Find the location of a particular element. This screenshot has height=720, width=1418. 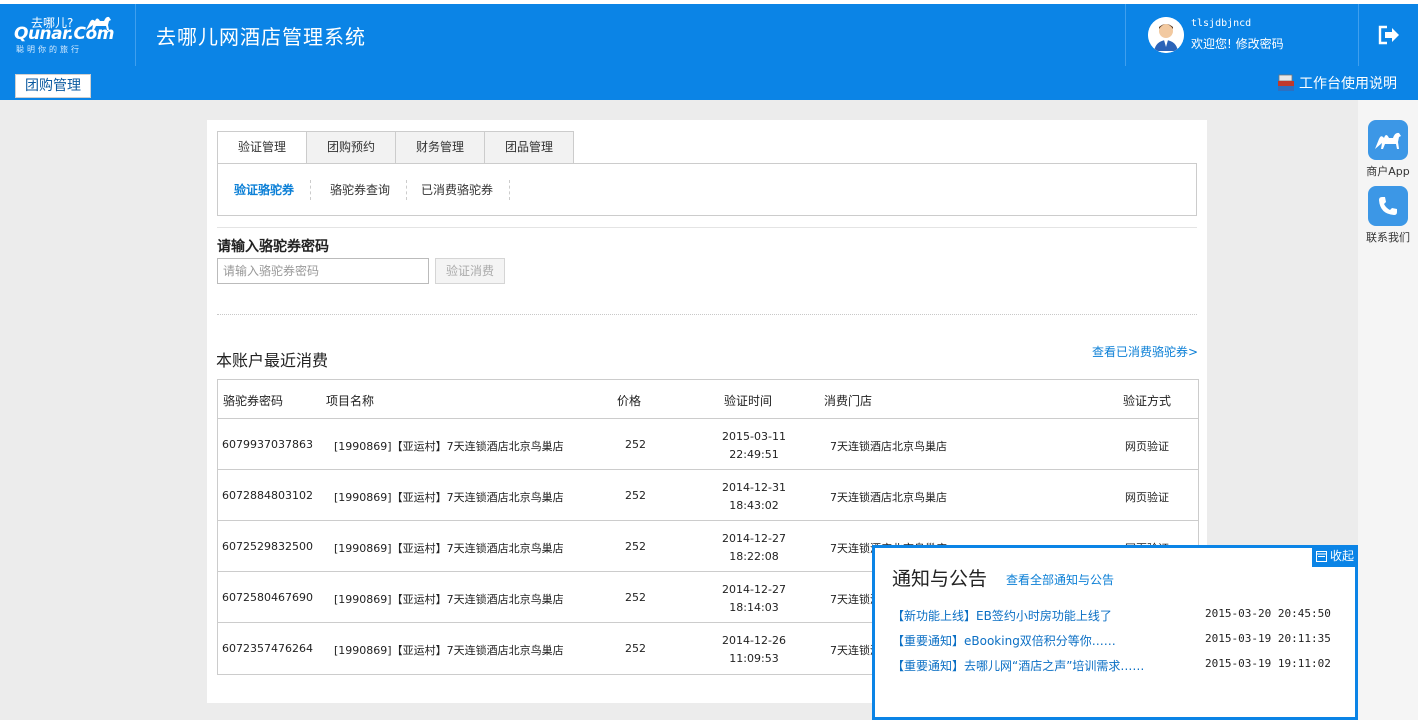

voucher-code: 6072580467690 is located at coordinates (267, 597).